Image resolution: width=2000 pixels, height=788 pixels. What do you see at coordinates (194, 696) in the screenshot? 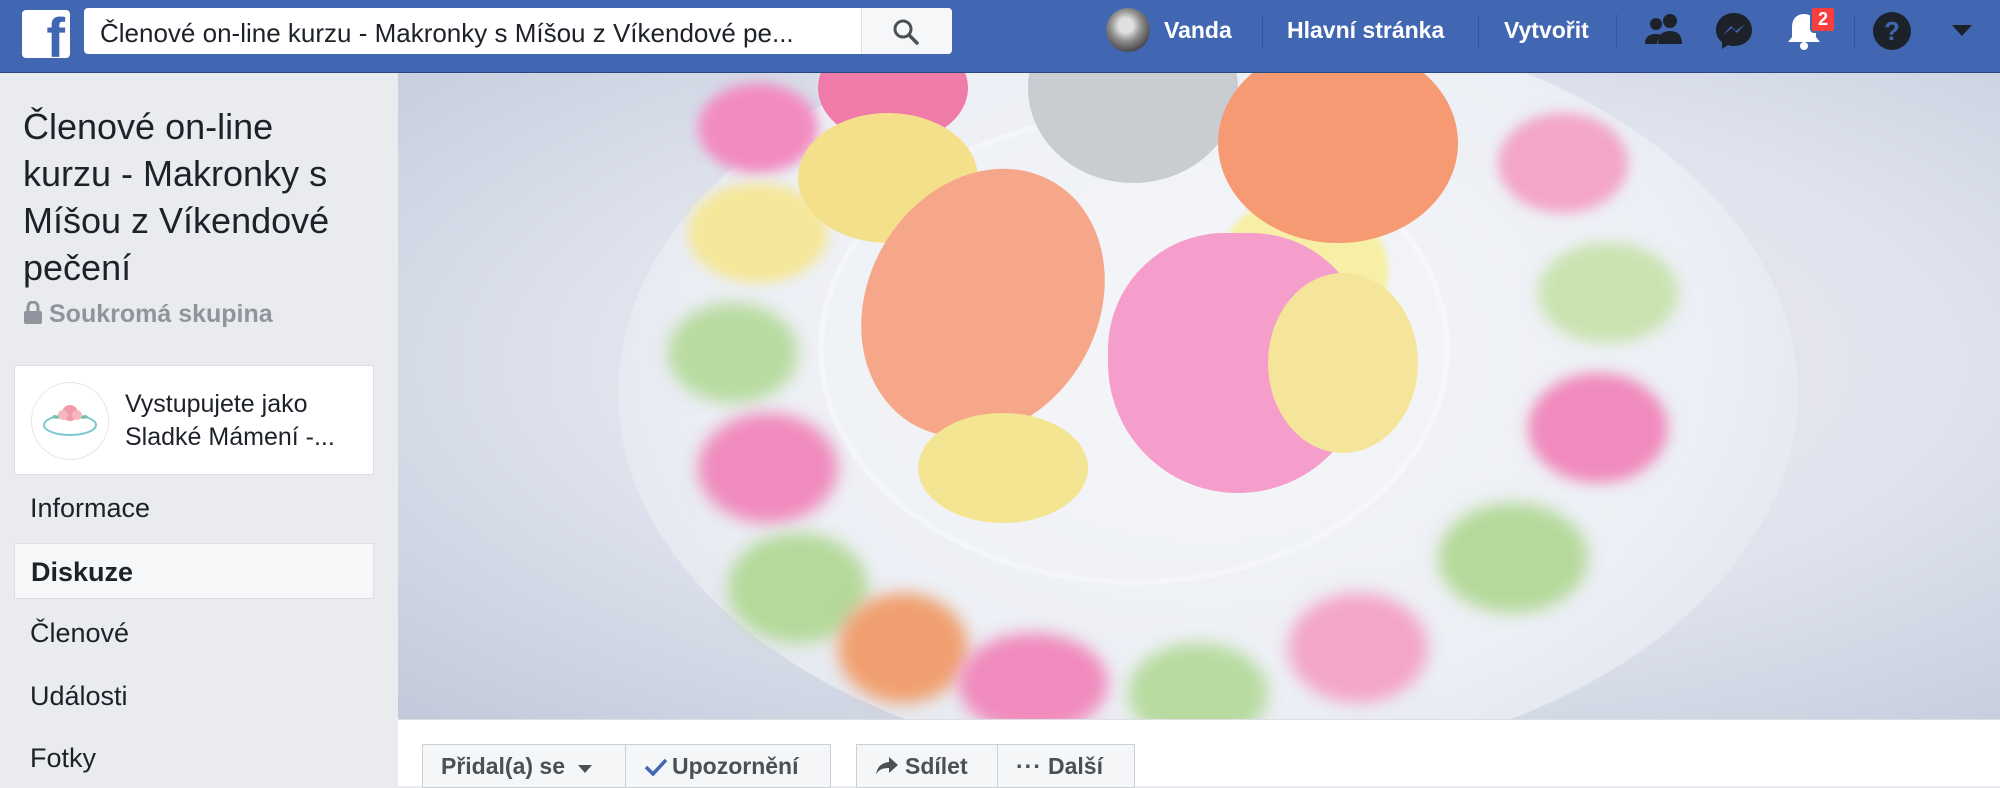
I see `sidebar-item-udalosti: Události` at bounding box center [194, 696].